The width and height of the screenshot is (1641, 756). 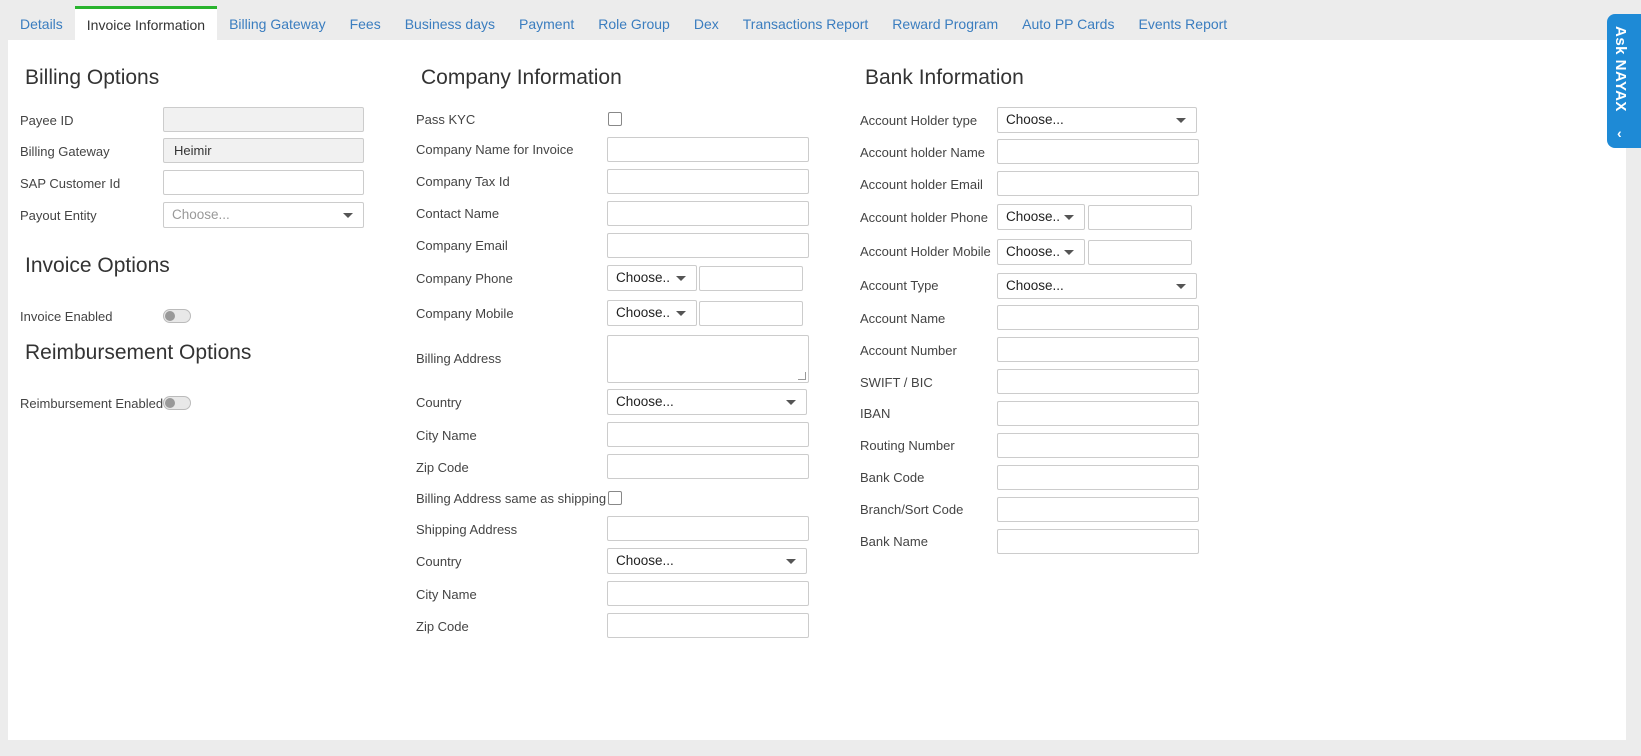 What do you see at coordinates (439, 402) in the screenshot?
I see `country-label: Country` at bounding box center [439, 402].